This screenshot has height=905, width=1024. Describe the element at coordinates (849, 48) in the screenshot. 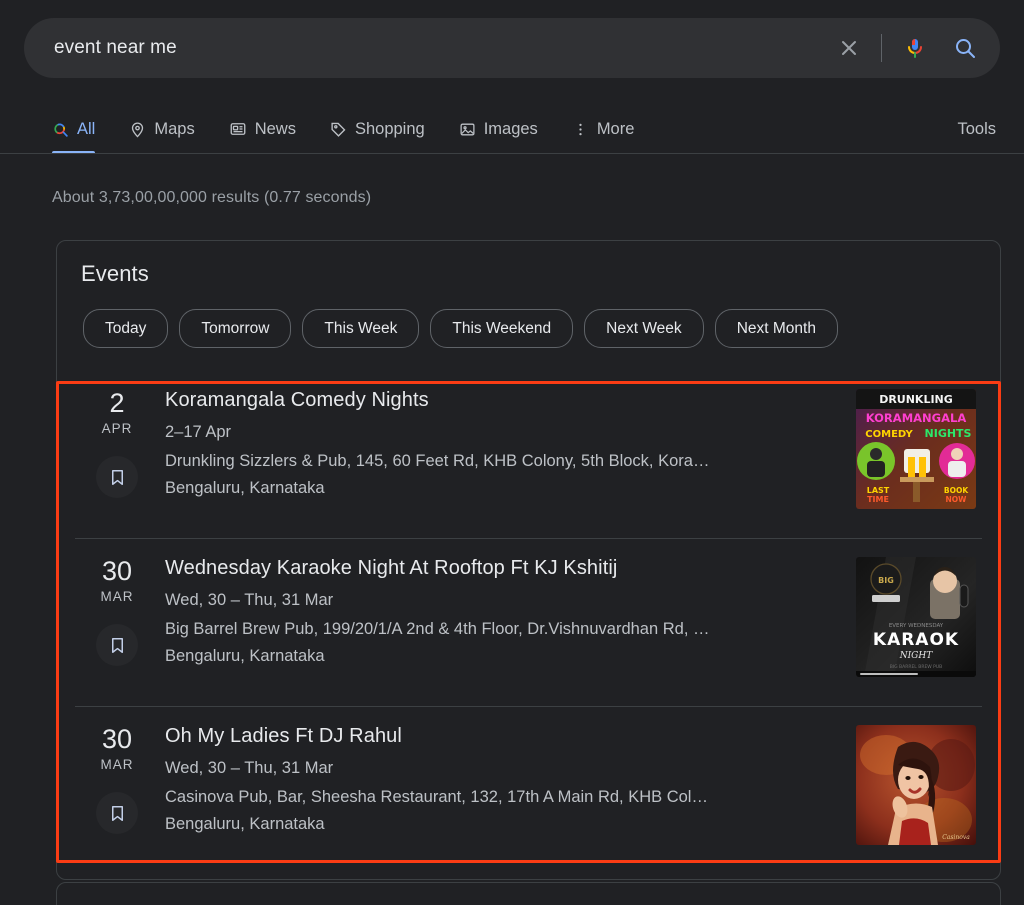

I see `close-x-icon` at that location.